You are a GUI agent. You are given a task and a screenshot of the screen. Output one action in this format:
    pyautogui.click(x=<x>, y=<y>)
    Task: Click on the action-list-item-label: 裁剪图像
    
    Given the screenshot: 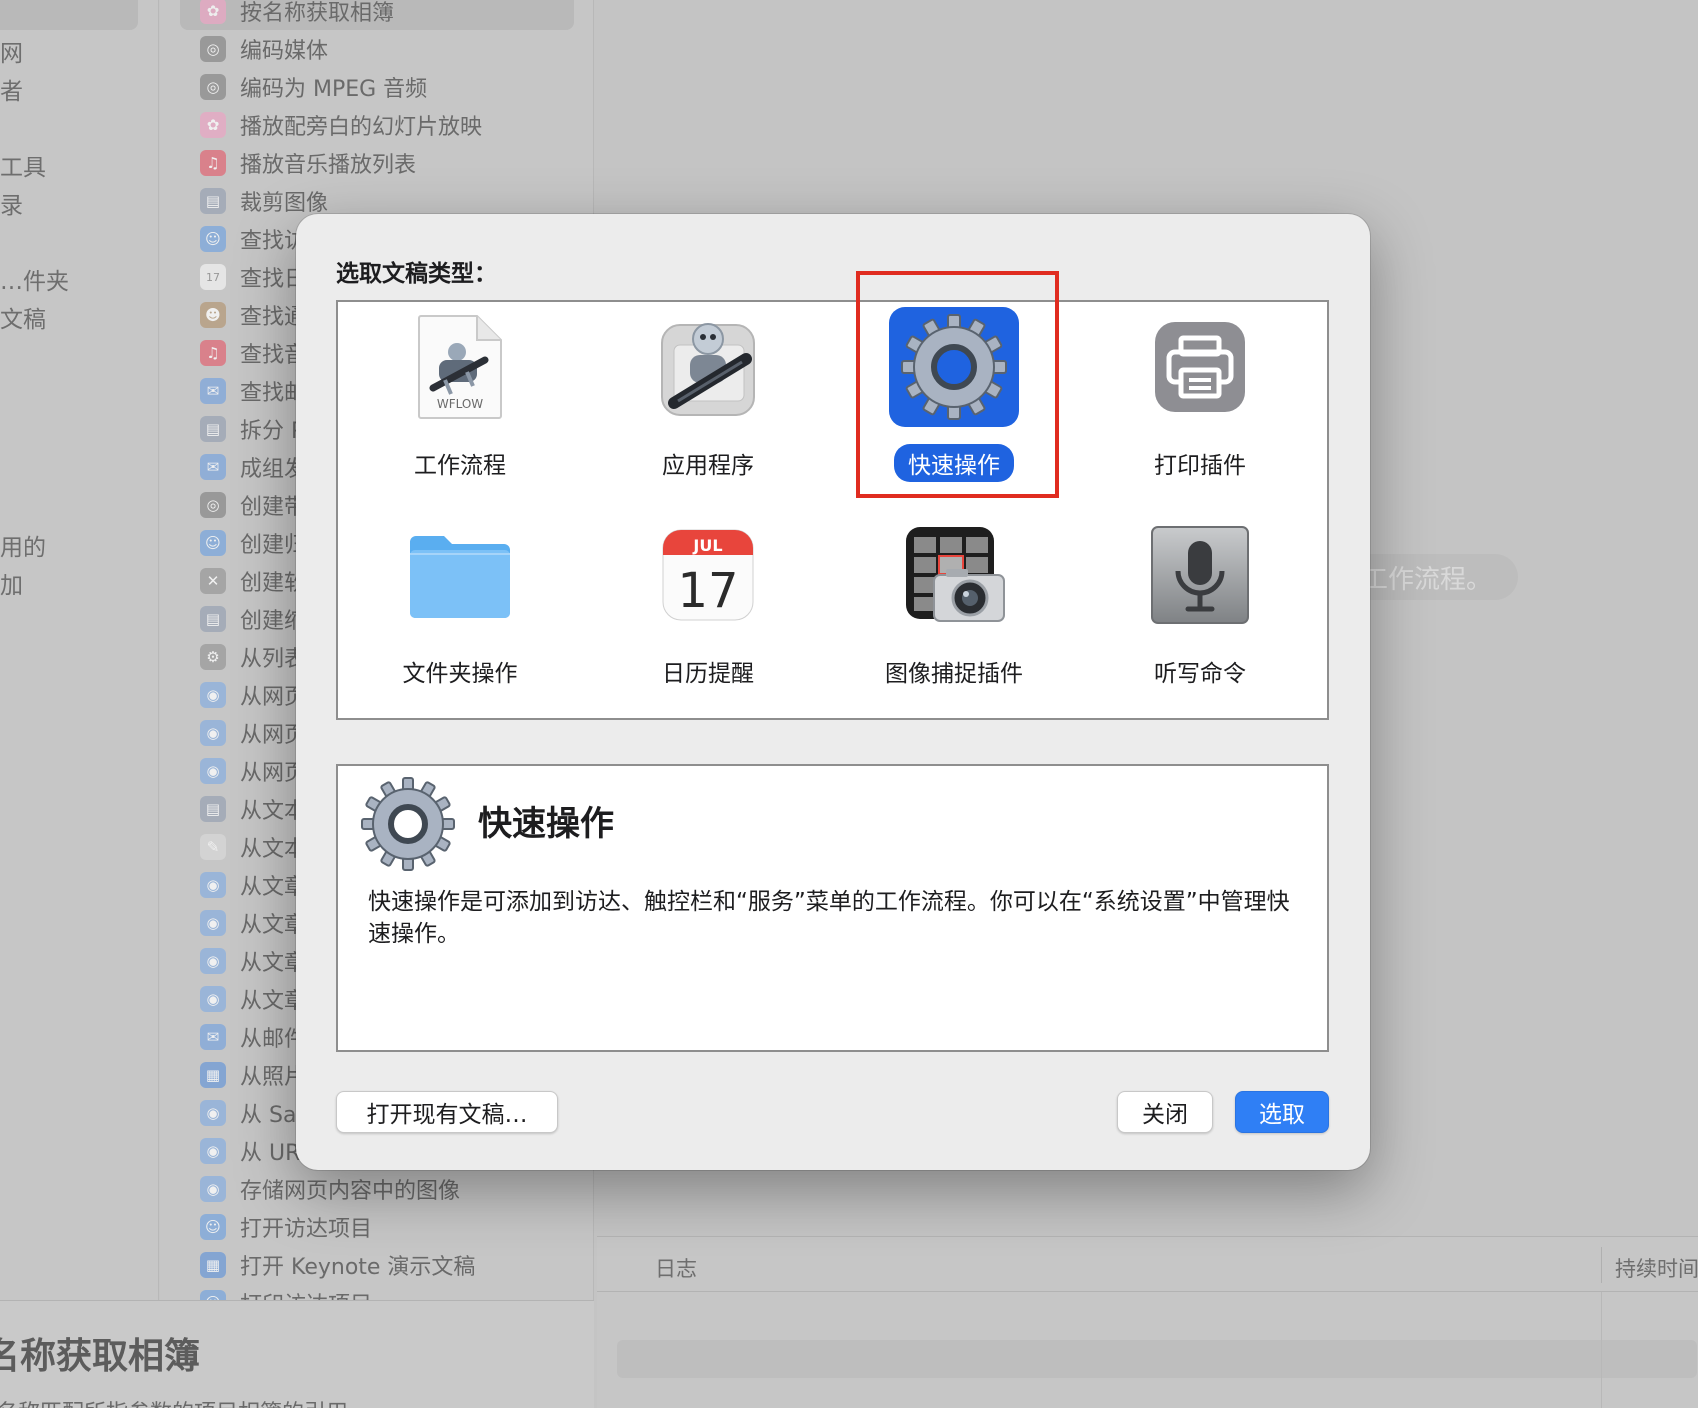 What is the action you would take?
    pyautogui.click(x=284, y=203)
    